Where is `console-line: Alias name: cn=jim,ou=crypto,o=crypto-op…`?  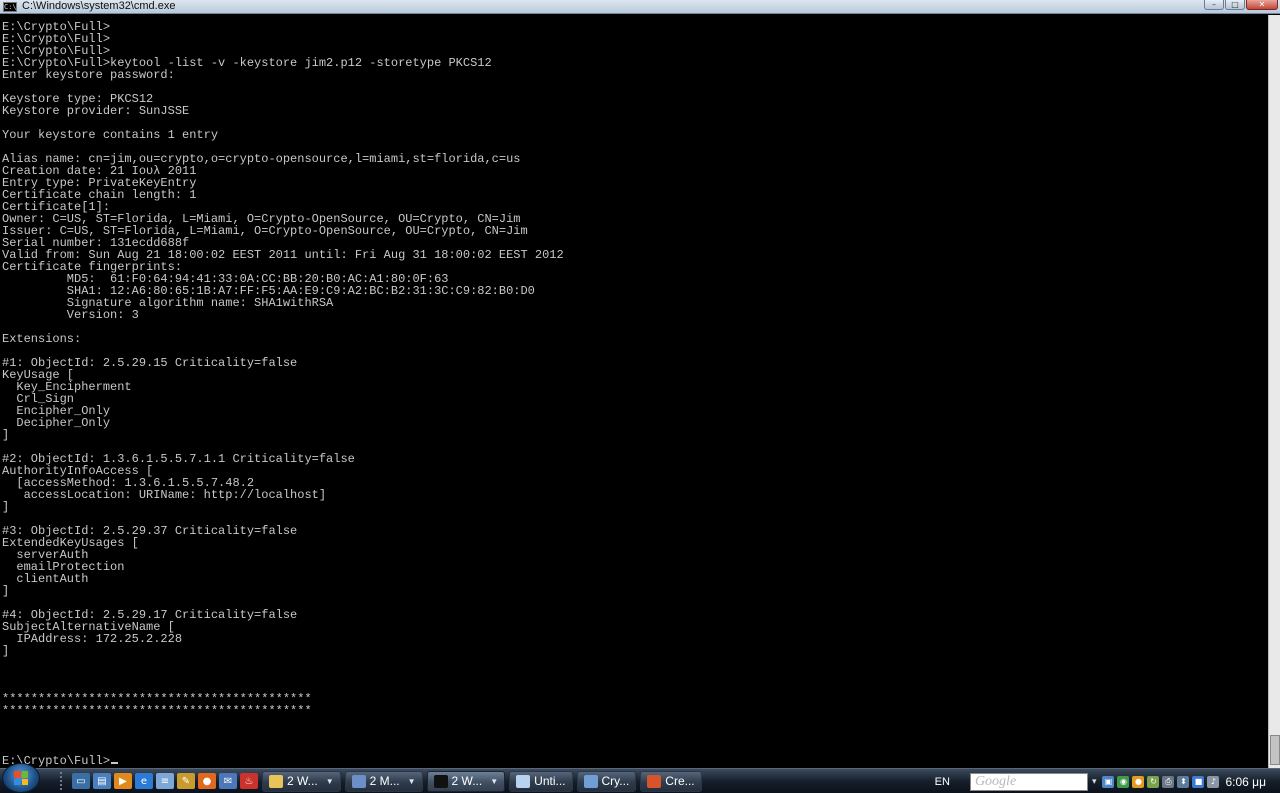
console-line: Alias name: cn=jim,ou=crypto,o=crypto-op… is located at coordinates (261, 159).